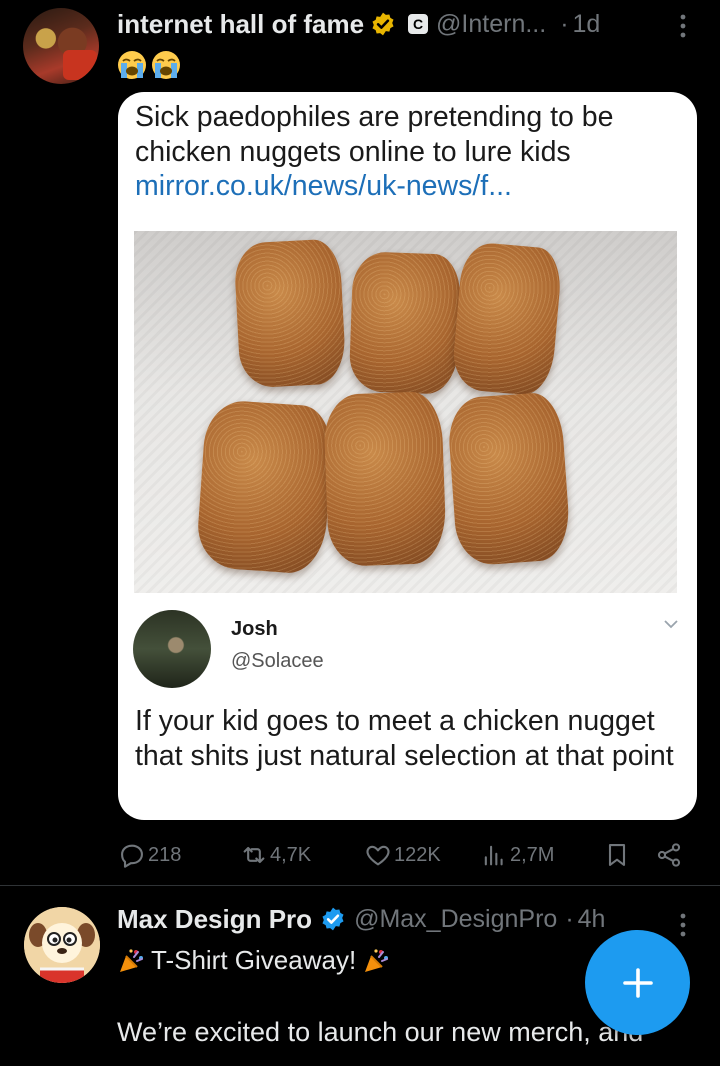 The height and width of the screenshot is (1066, 720). I want to click on views-icon, so click(493, 855).